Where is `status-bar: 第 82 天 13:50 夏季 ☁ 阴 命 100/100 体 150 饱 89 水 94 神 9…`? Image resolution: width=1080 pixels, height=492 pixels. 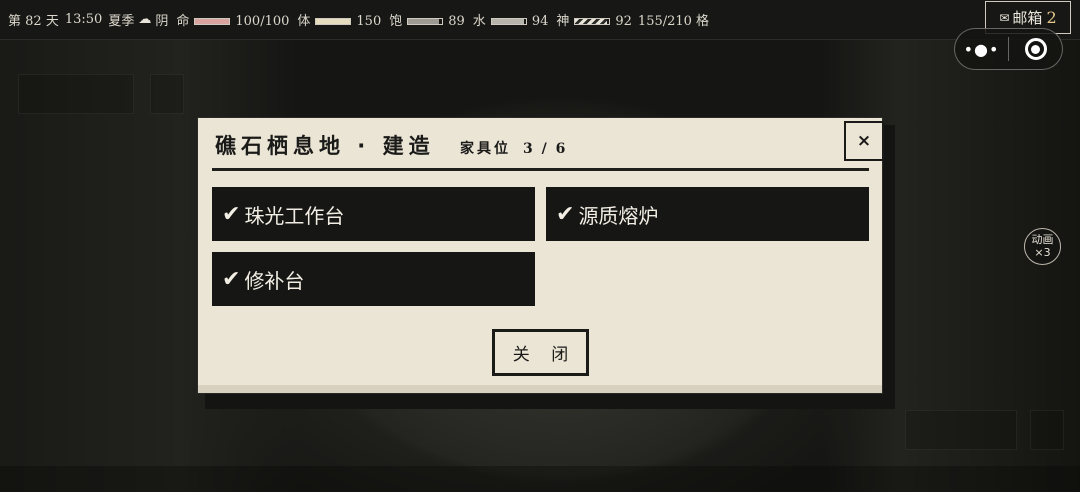 status-bar: 第 82 天 13:50 夏季 ☁ 阴 命 100/100 体 150 饱 89 水 94 神 9… is located at coordinates (540, 20).